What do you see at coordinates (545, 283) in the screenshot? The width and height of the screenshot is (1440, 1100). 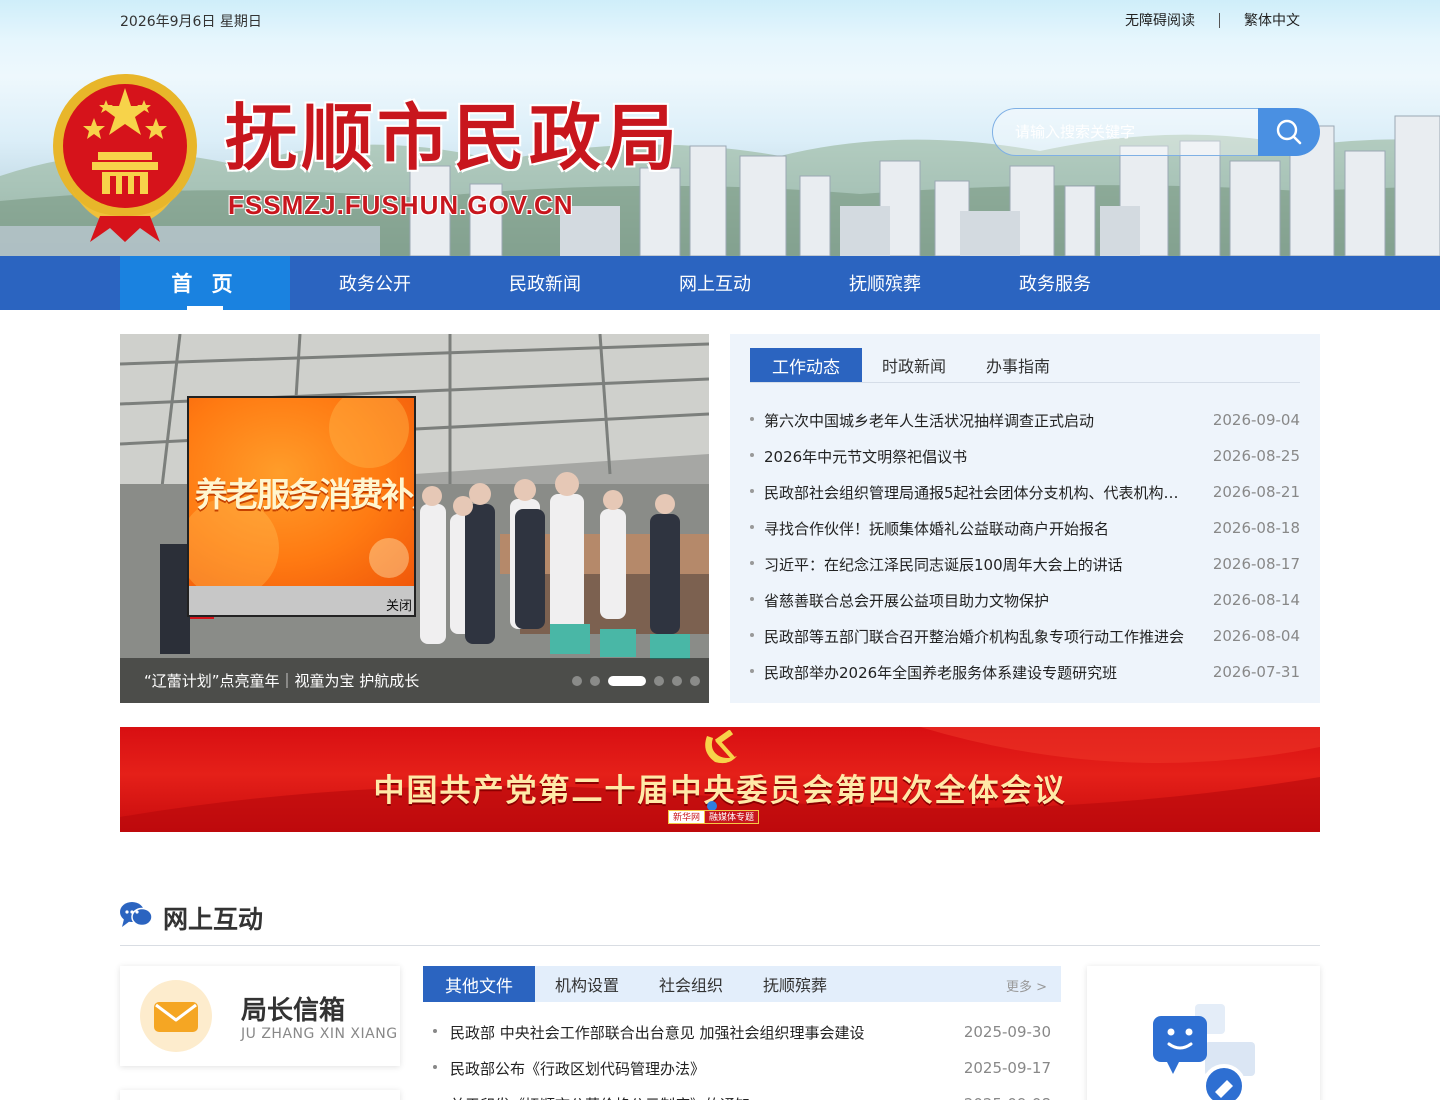 I see `nav-item-2: 民政新闻` at bounding box center [545, 283].